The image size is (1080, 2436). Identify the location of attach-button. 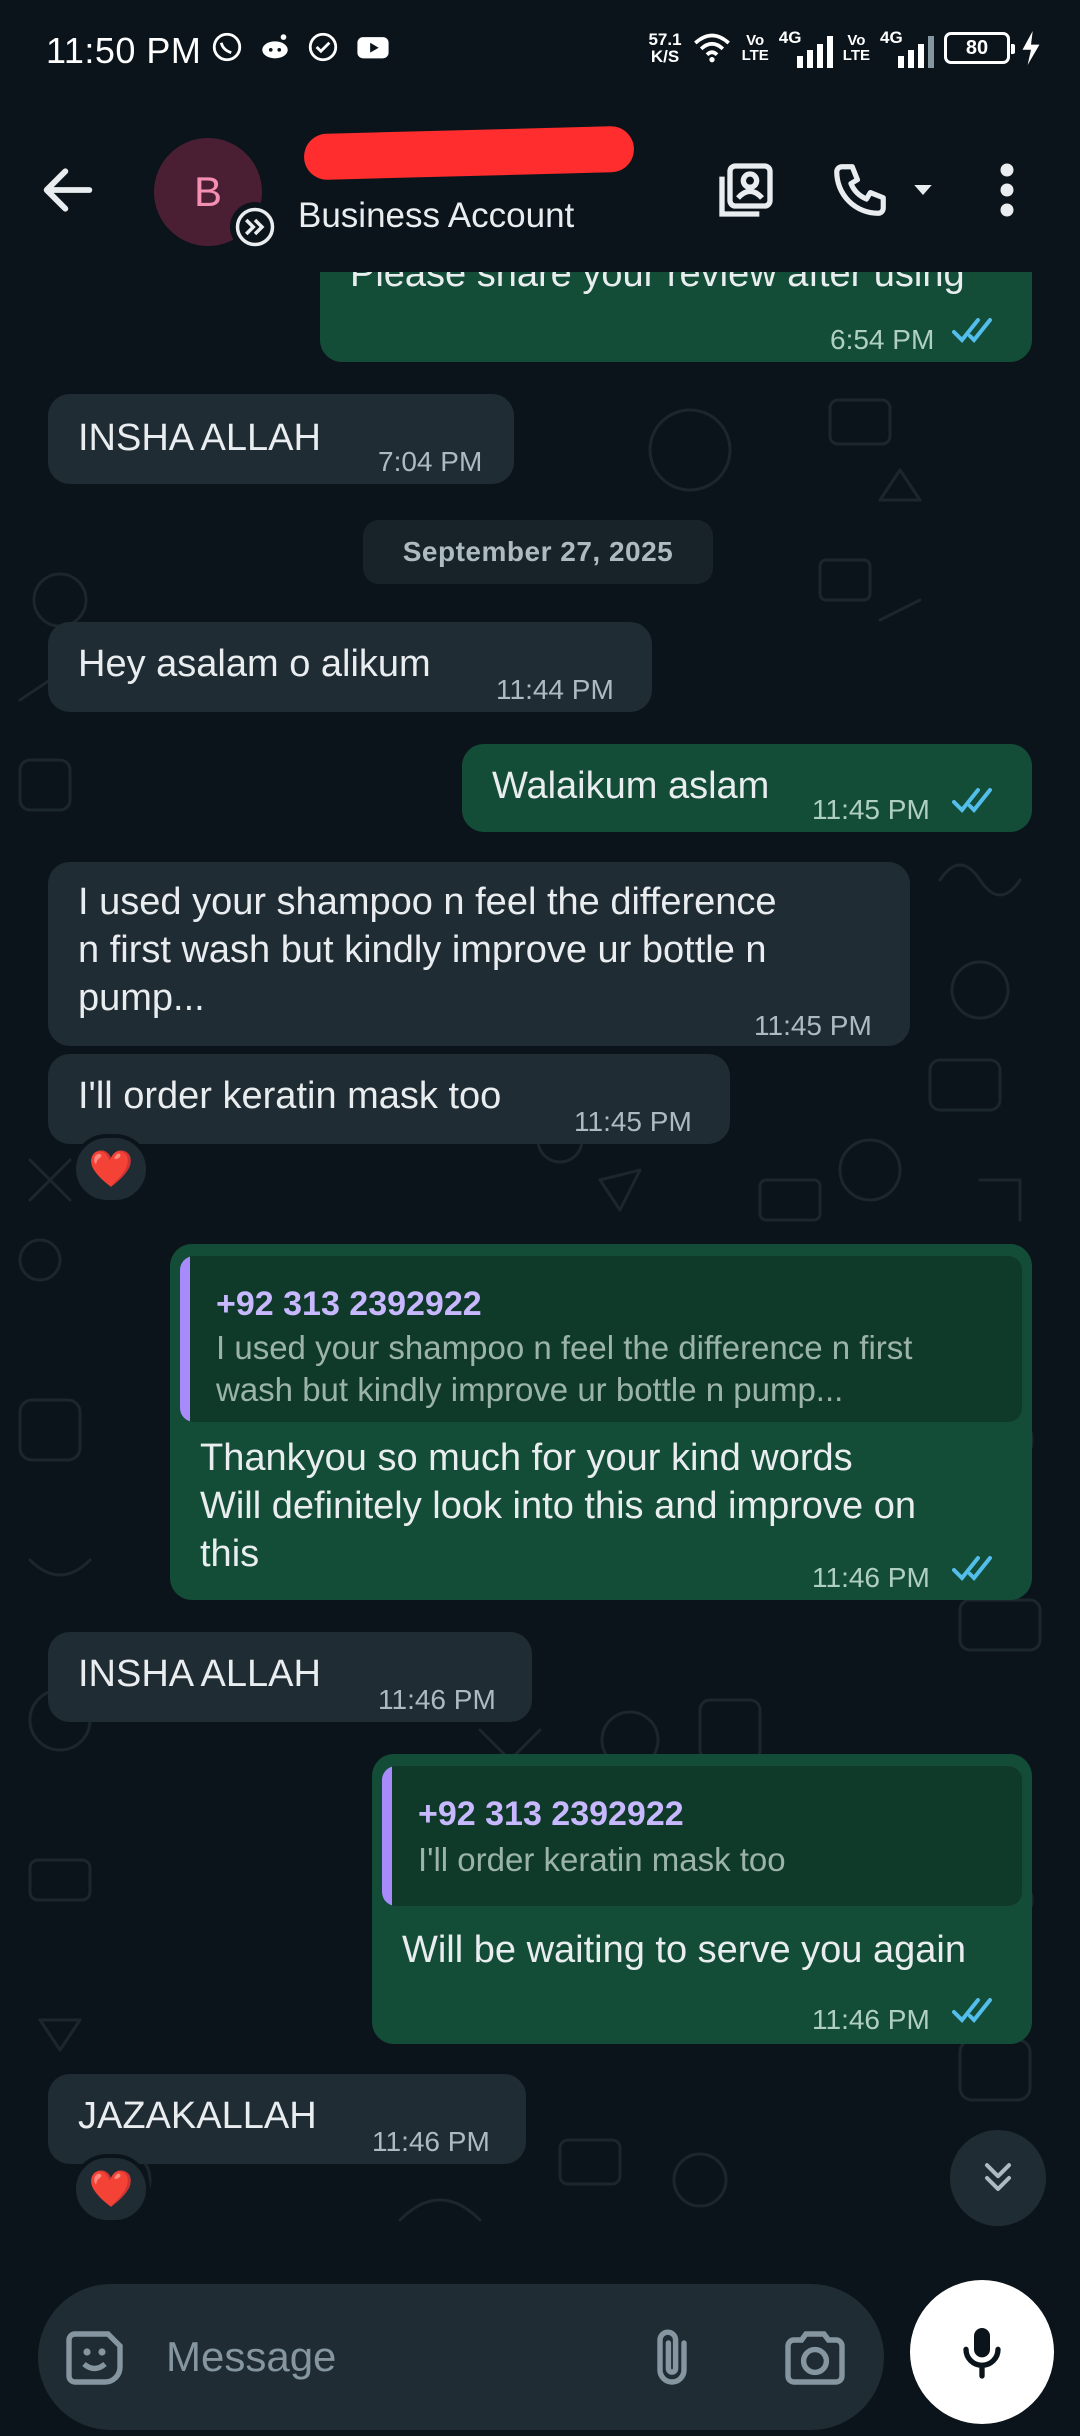
(672, 2358).